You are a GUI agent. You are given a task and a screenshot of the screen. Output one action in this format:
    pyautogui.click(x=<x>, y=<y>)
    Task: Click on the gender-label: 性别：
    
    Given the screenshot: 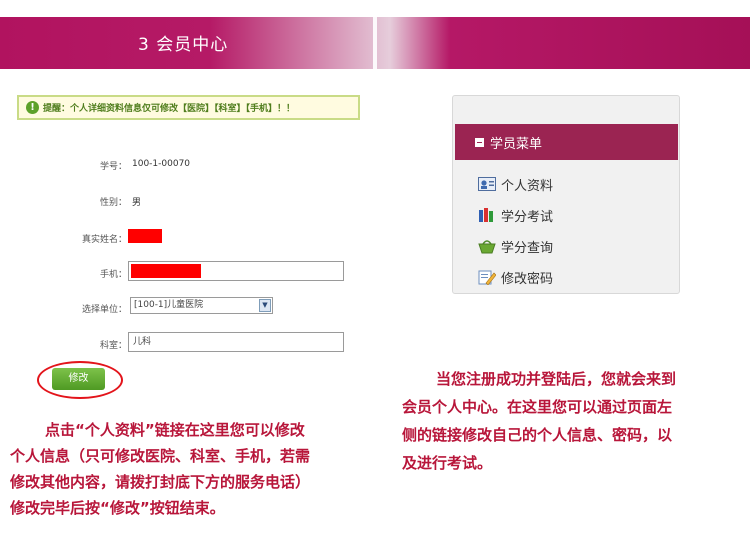 What is the action you would take?
    pyautogui.click(x=113, y=203)
    